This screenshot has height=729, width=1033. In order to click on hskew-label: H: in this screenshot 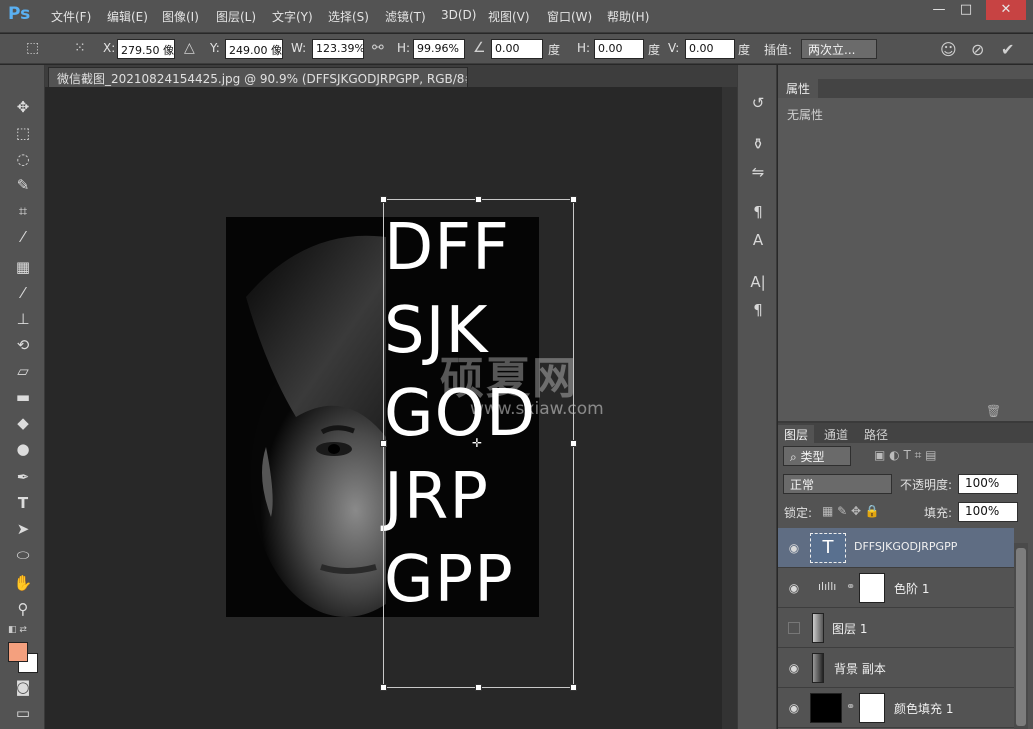, I will do `click(584, 48)`.